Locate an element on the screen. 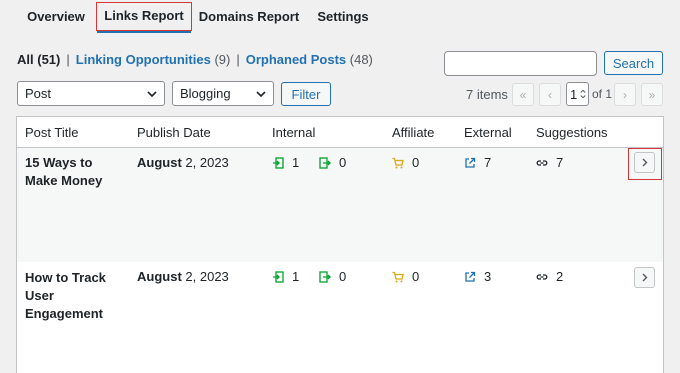  tab-domains-report: Domains Report is located at coordinates (249, 16).